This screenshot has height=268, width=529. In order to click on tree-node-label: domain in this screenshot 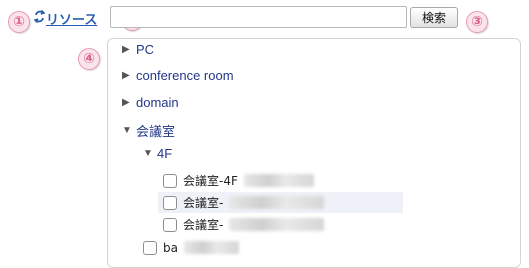, I will do `click(157, 102)`.